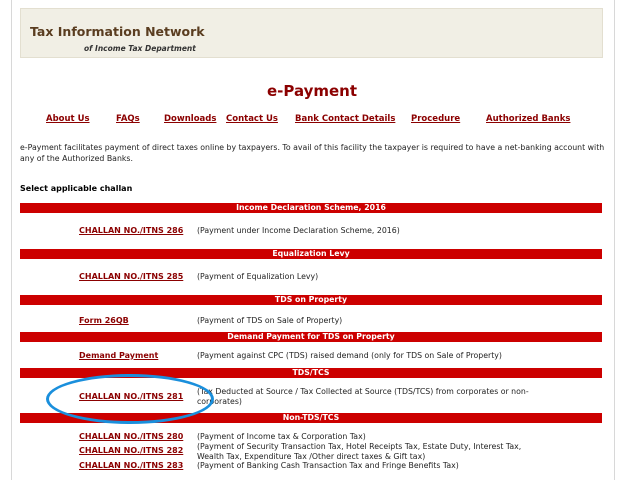 The width and height of the screenshot is (624, 480). Describe the element at coordinates (270, 320) in the screenshot. I see `form-26qb-description: (Payment of TDS on Sale of Property)` at that location.